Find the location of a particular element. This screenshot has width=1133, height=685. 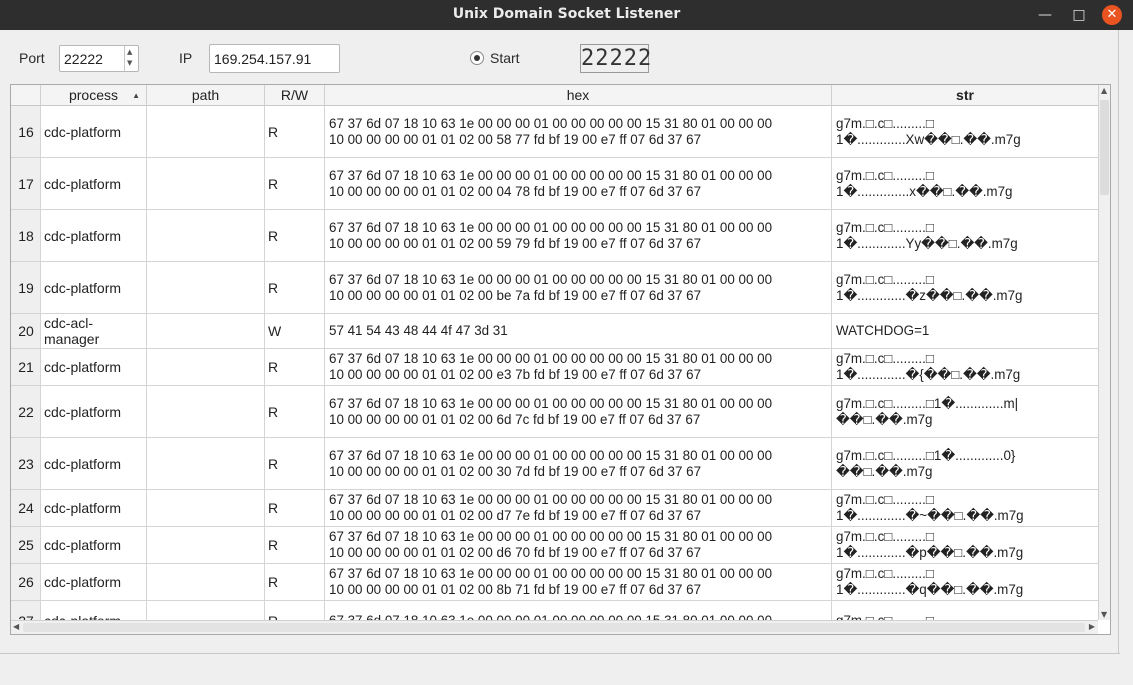

header-corner is located at coordinates (26, 95).